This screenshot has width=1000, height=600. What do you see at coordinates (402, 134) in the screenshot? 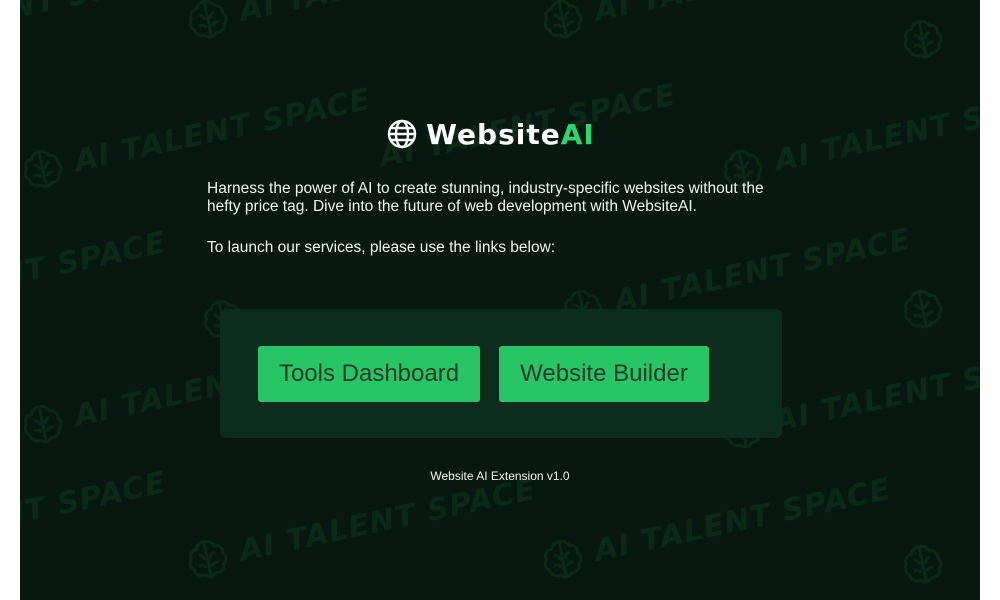
I see `globe-icon` at bounding box center [402, 134].